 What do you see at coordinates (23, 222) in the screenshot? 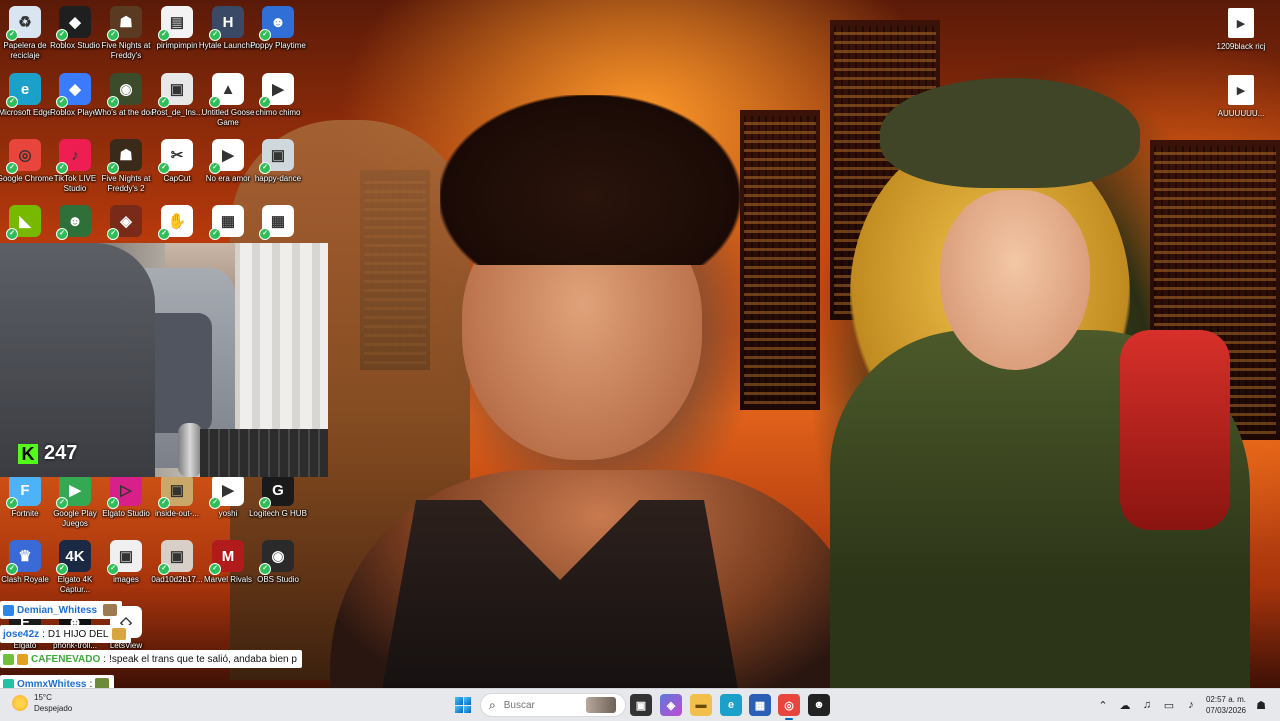
I see `nvidia-icon: ◣ ✓` at bounding box center [23, 222].